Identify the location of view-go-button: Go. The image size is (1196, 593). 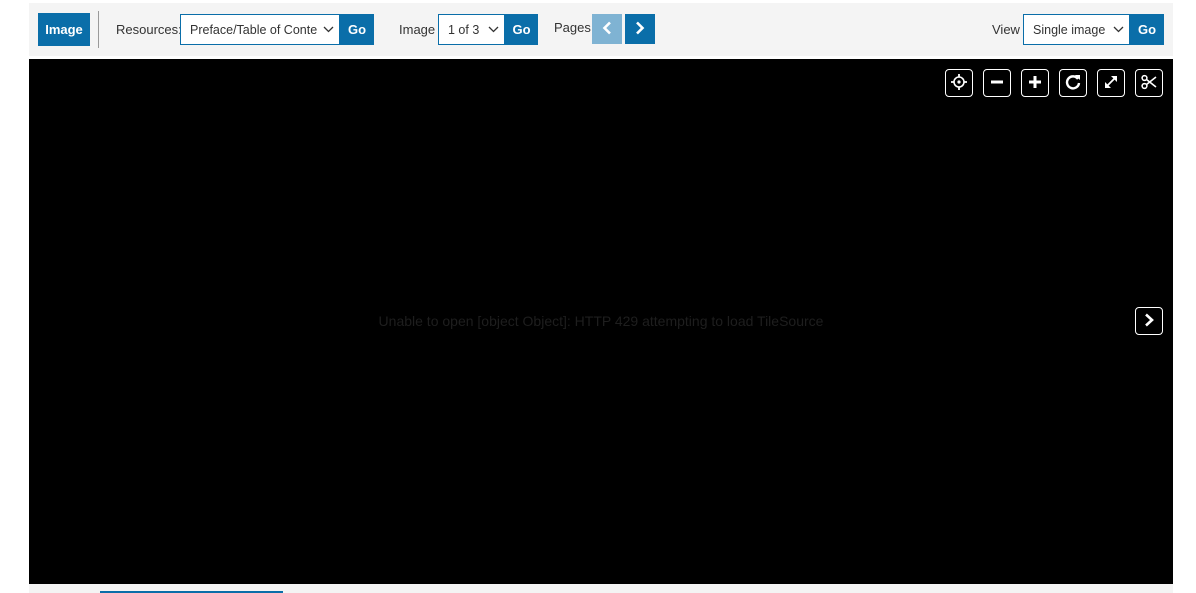
(1147, 29).